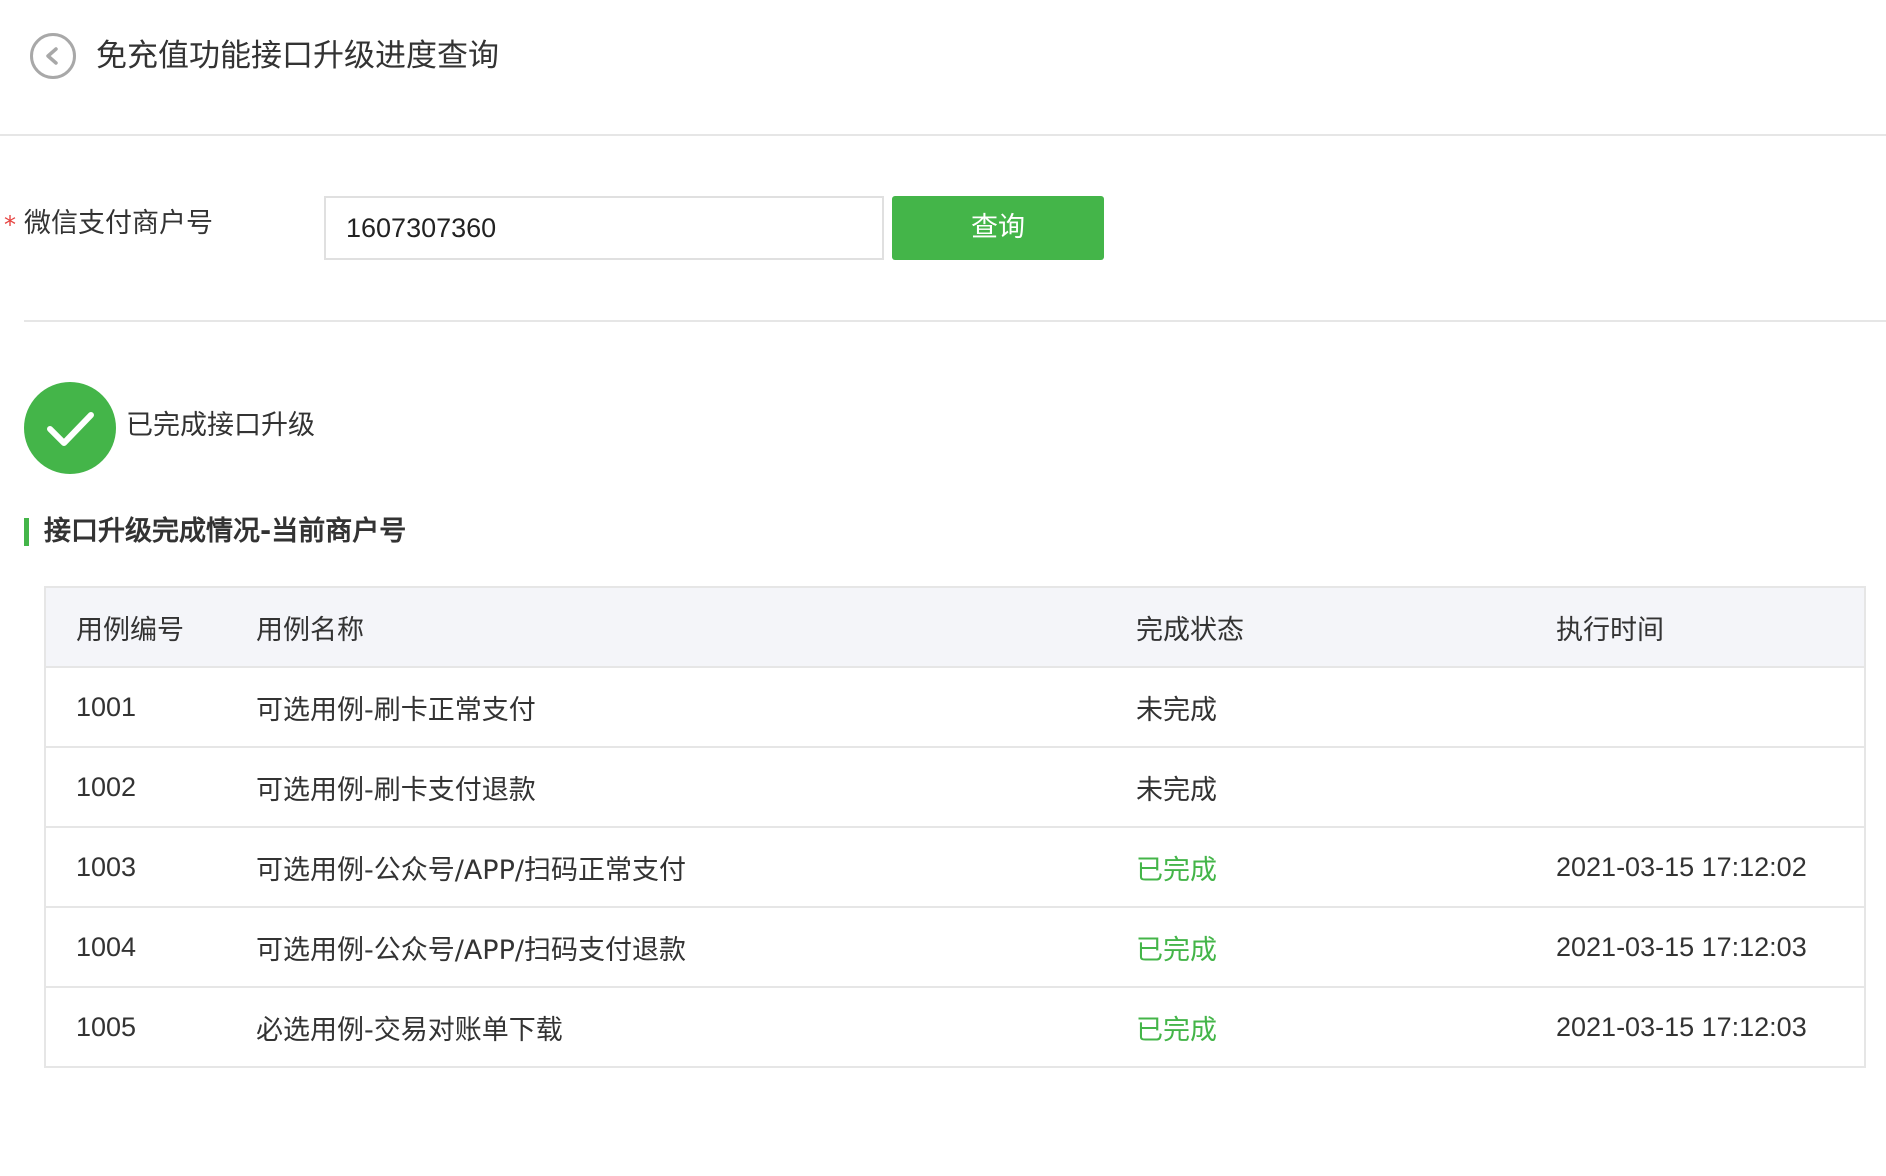  What do you see at coordinates (955, 321) in the screenshot?
I see `divider` at bounding box center [955, 321].